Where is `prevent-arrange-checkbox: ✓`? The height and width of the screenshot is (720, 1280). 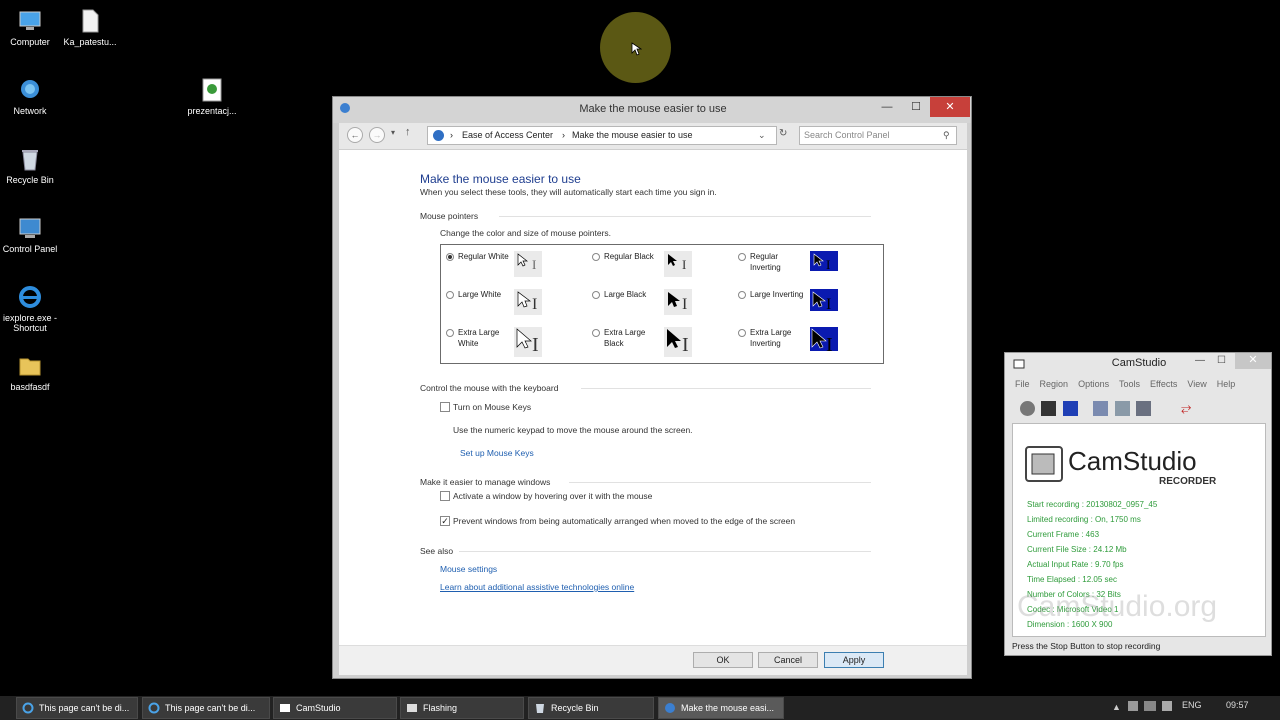 prevent-arrange-checkbox: ✓ is located at coordinates (445, 521).